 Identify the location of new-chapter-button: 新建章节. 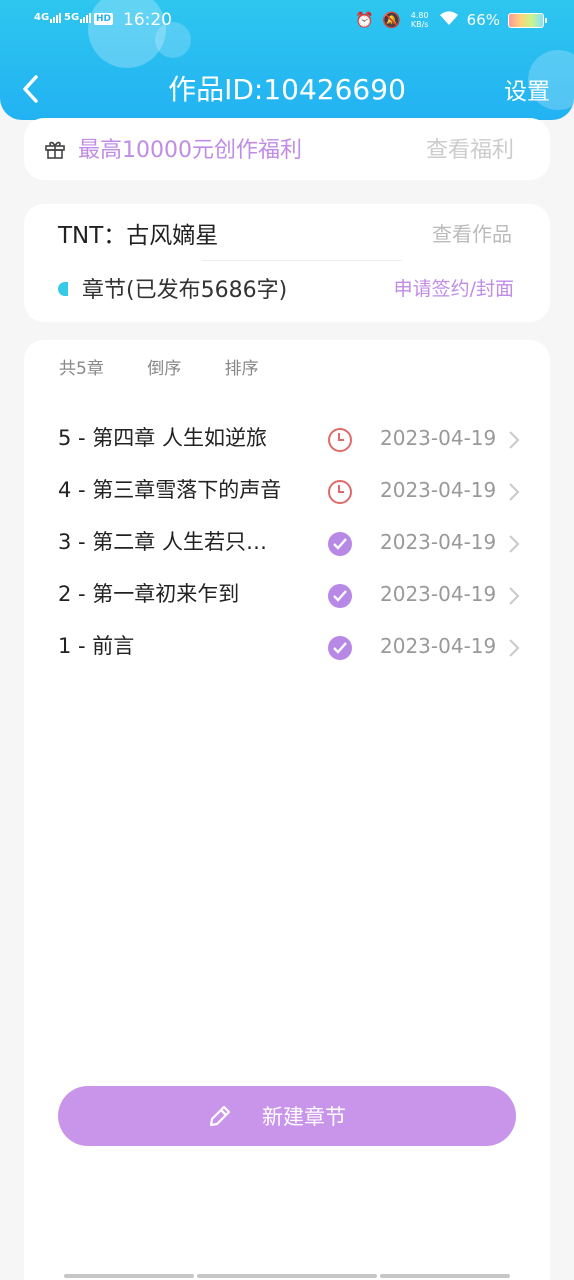
(287, 1116).